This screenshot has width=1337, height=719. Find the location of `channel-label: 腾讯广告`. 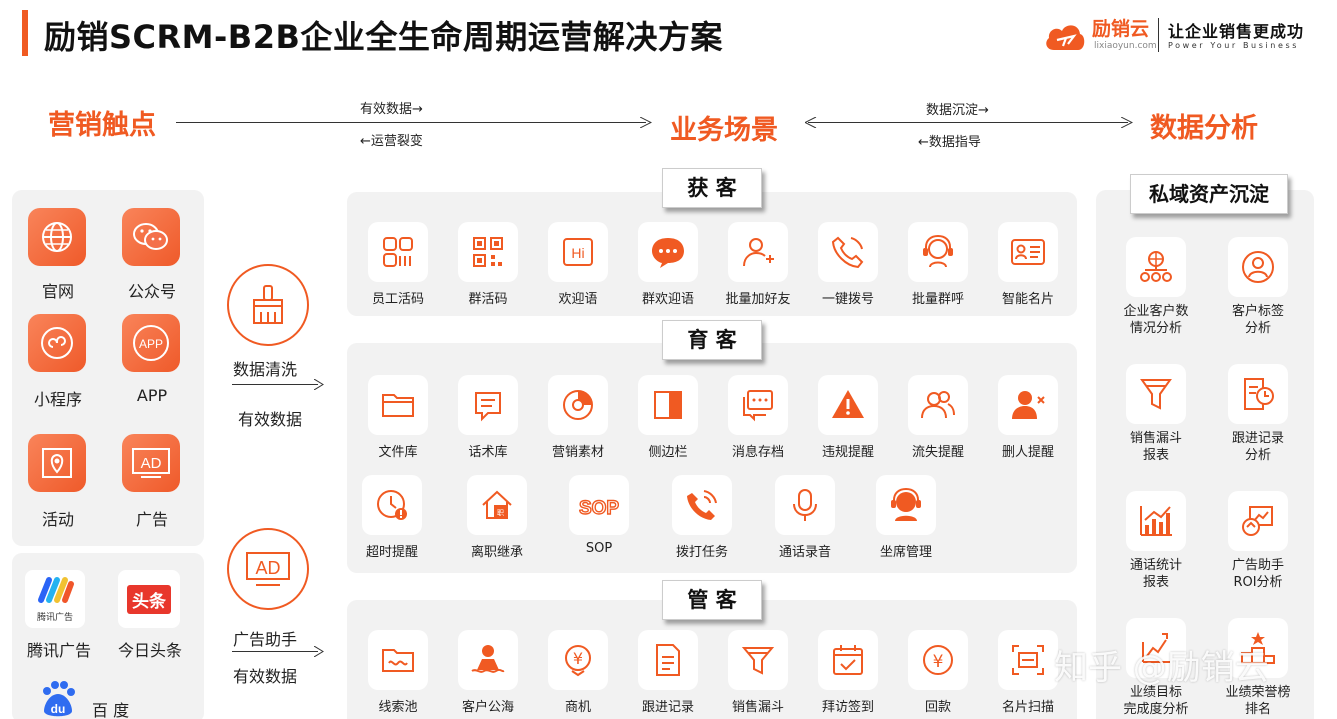

channel-label: 腾讯广告 is located at coordinates (58, 650).